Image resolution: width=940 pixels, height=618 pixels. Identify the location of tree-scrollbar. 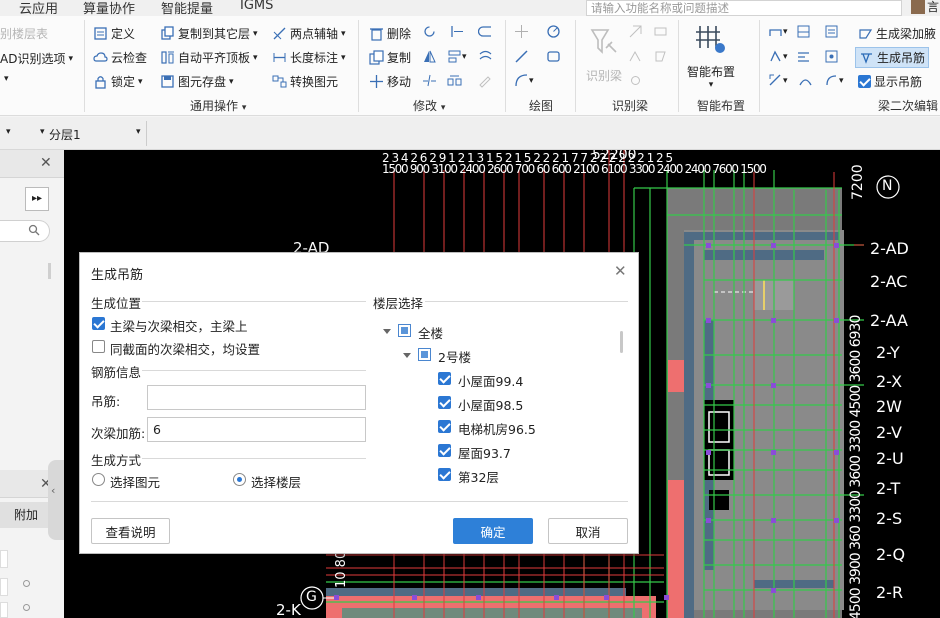
(621, 342).